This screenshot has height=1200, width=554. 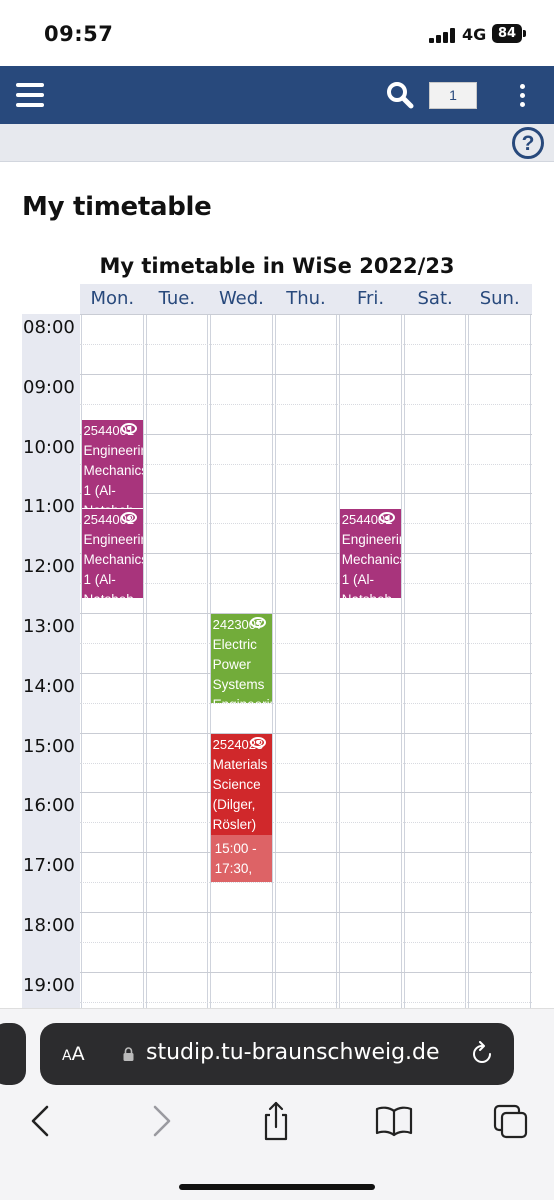 What do you see at coordinates (117, 207) in the screenshot?
I see `page-title: My timetable` at bounding box center [117, 207].